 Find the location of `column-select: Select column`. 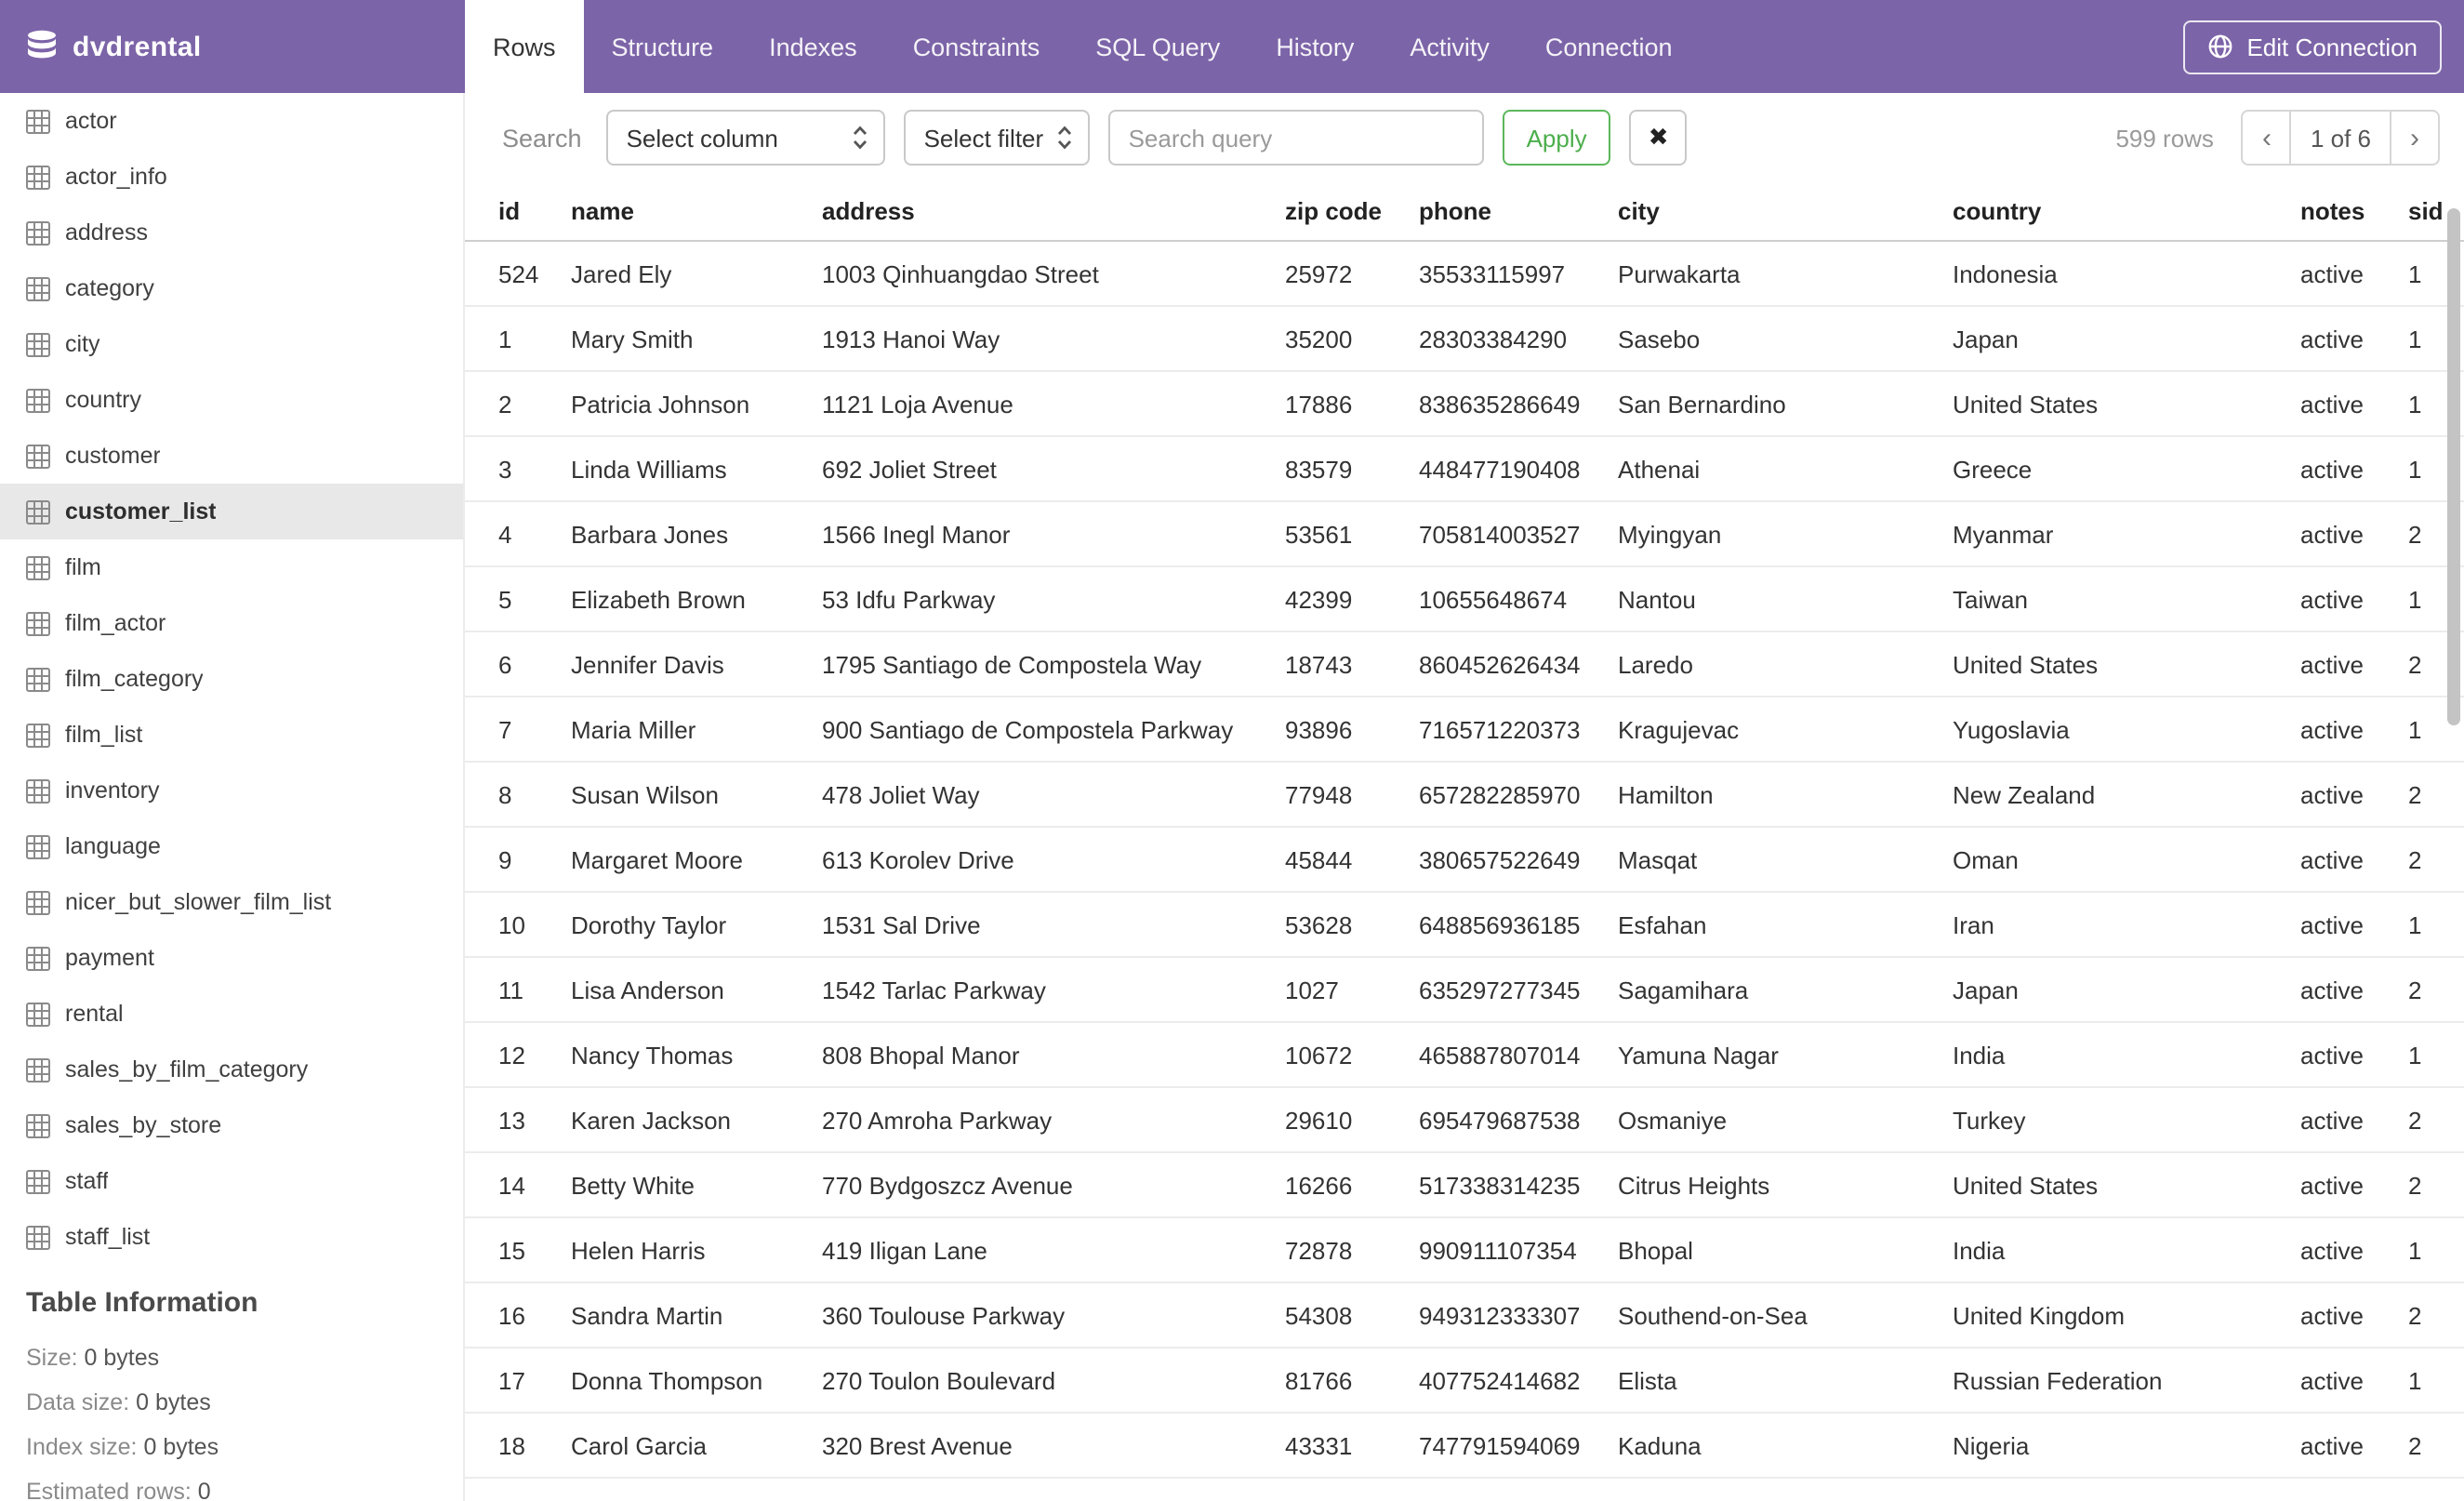

column-select: Select column is located at coordinates (745, 138).